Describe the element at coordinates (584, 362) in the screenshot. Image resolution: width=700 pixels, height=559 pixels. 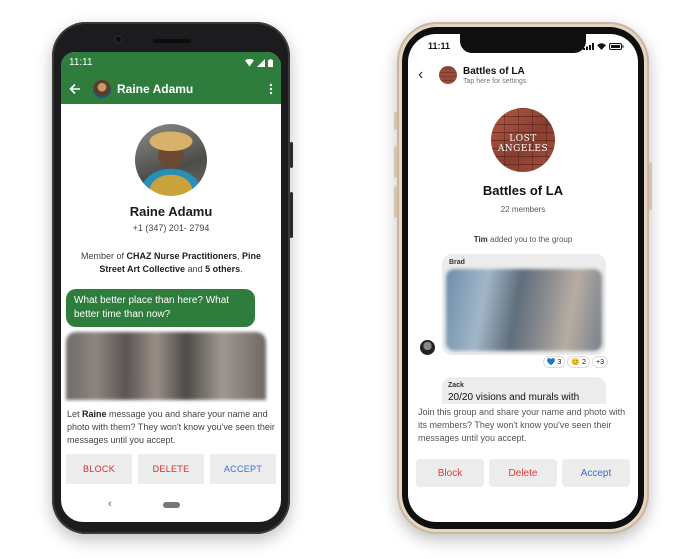
I see `reaction-count: 2` at that location.